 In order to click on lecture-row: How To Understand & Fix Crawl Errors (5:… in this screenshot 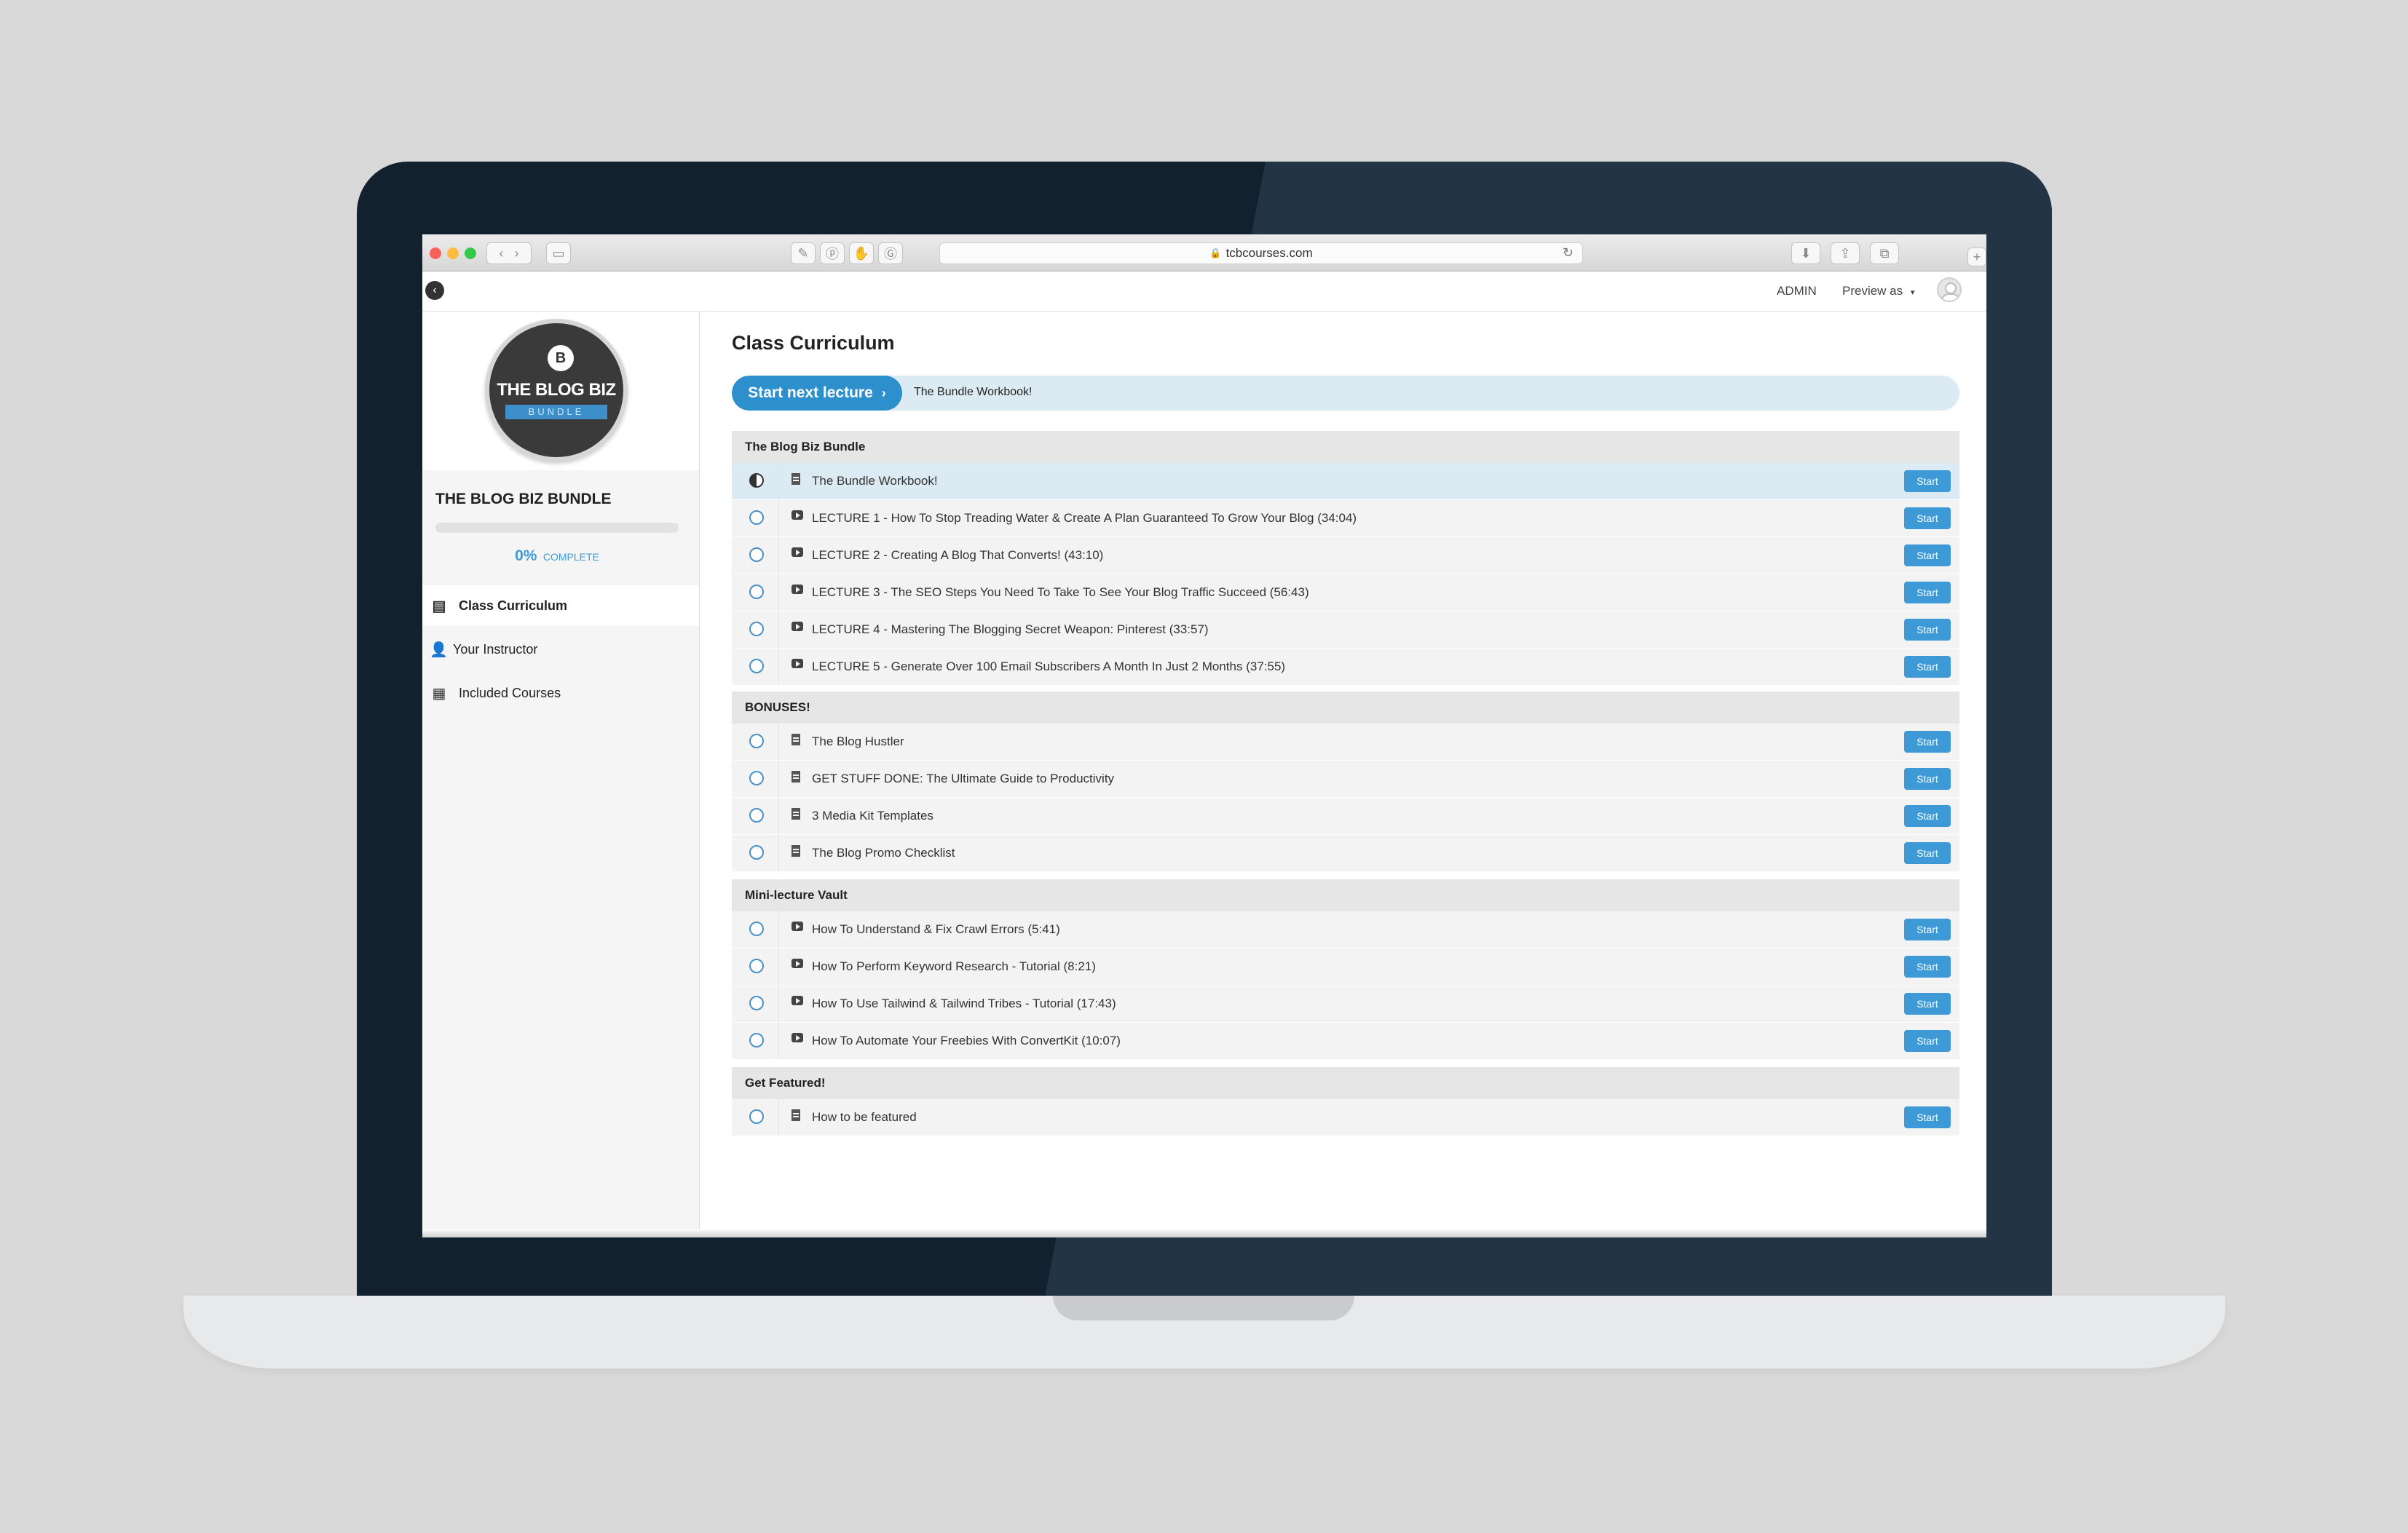, I will do `click(1345, 929)`.